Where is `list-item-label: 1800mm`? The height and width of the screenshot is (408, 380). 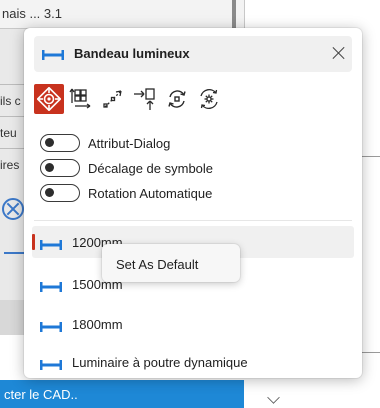
list-item-label: 1800mm is located at coordinates (97, 324).